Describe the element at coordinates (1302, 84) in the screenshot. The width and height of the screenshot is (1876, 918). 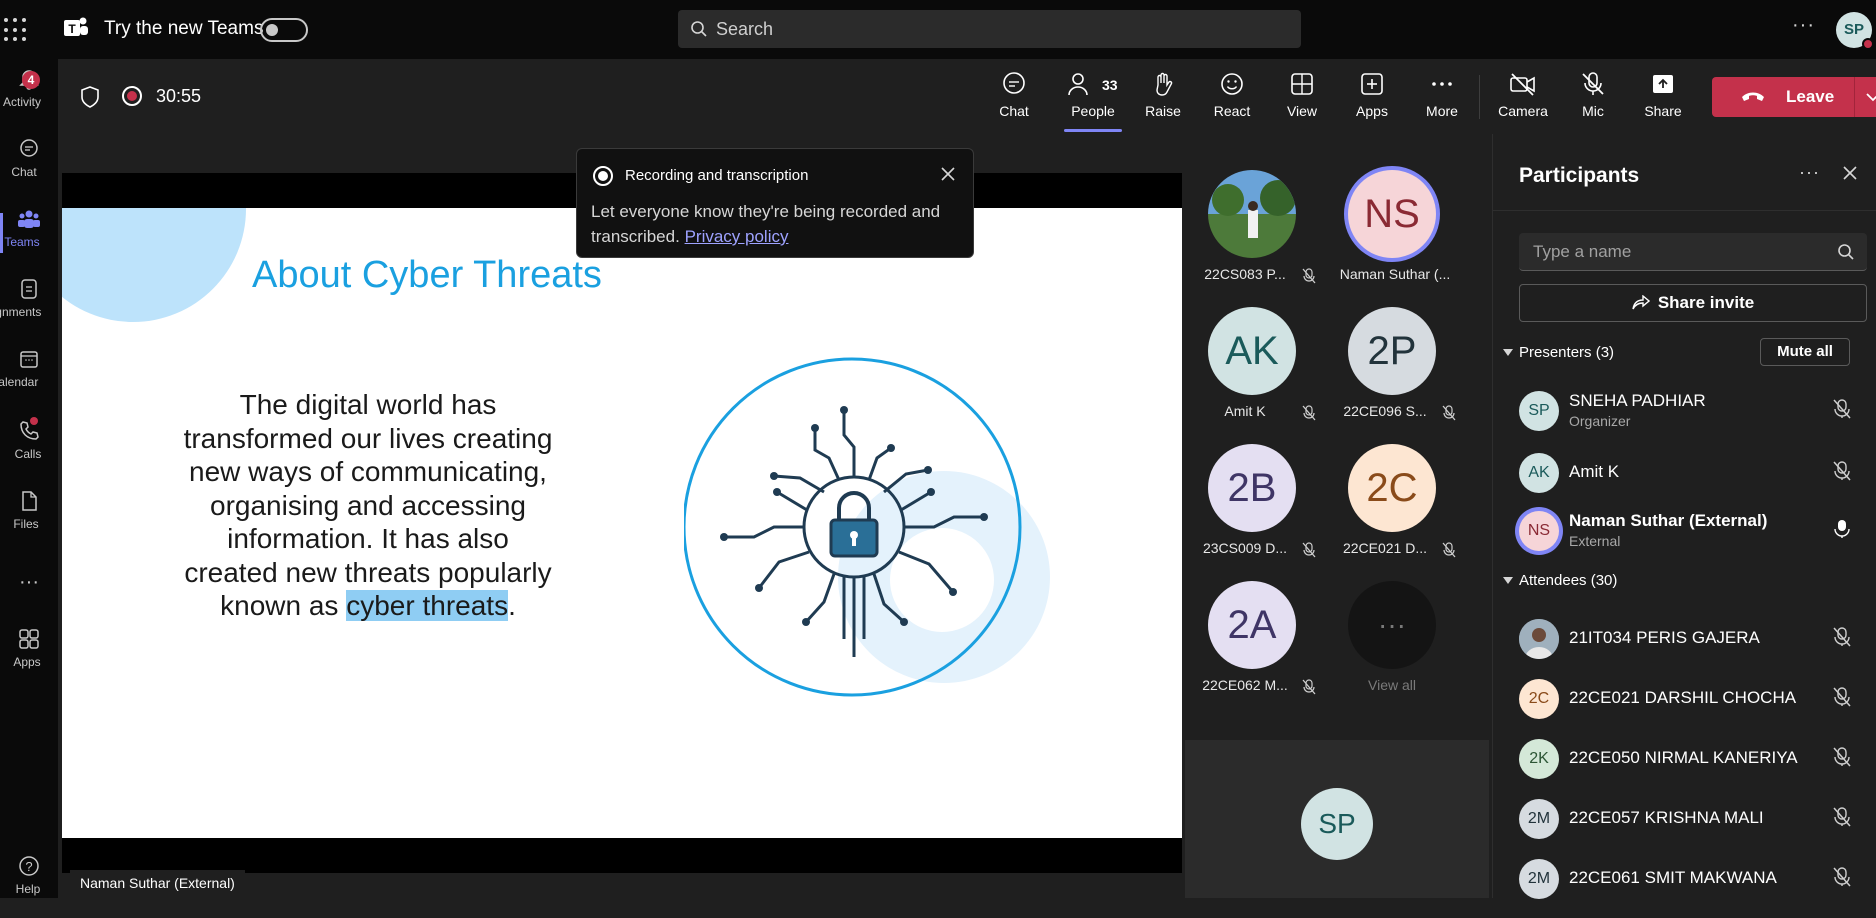
I see `grid-view-icon` at that location.